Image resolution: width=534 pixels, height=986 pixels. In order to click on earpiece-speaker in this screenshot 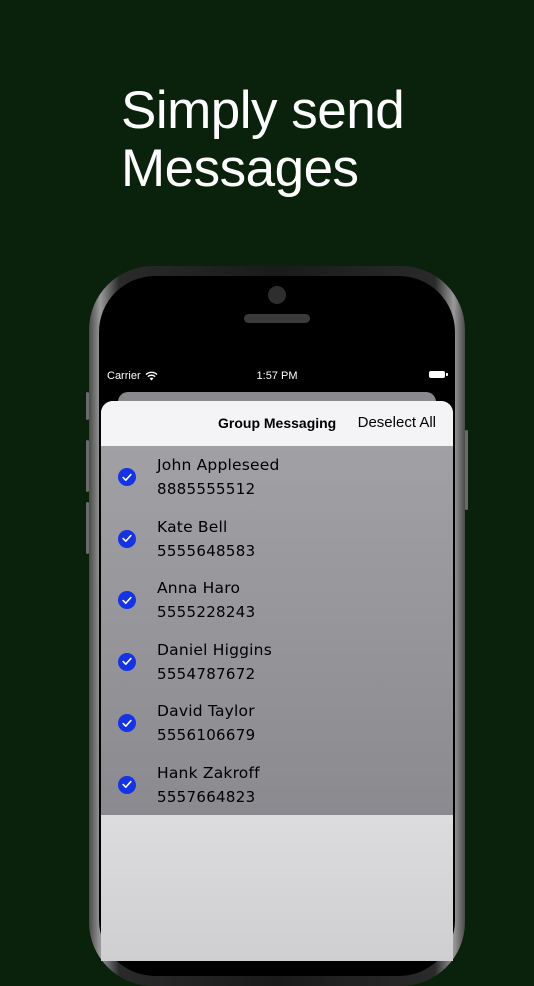, I will do `click(277, 318)`.